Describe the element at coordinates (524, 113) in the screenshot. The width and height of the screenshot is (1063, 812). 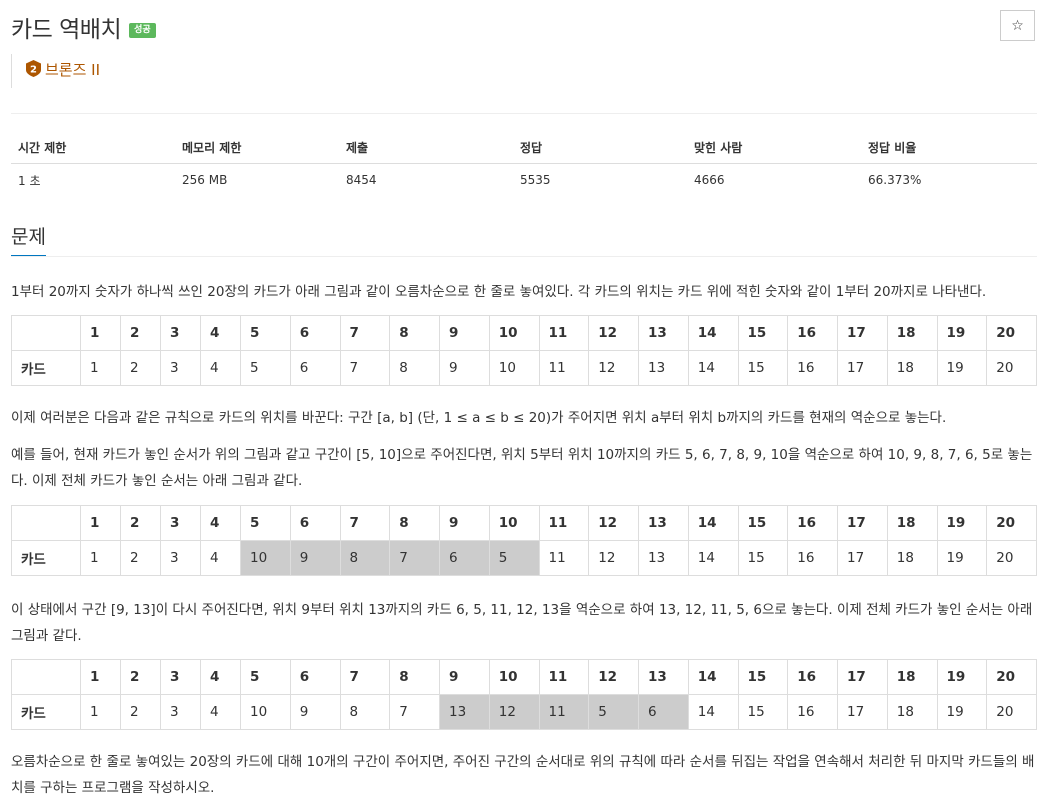
I see `divider` at that location.